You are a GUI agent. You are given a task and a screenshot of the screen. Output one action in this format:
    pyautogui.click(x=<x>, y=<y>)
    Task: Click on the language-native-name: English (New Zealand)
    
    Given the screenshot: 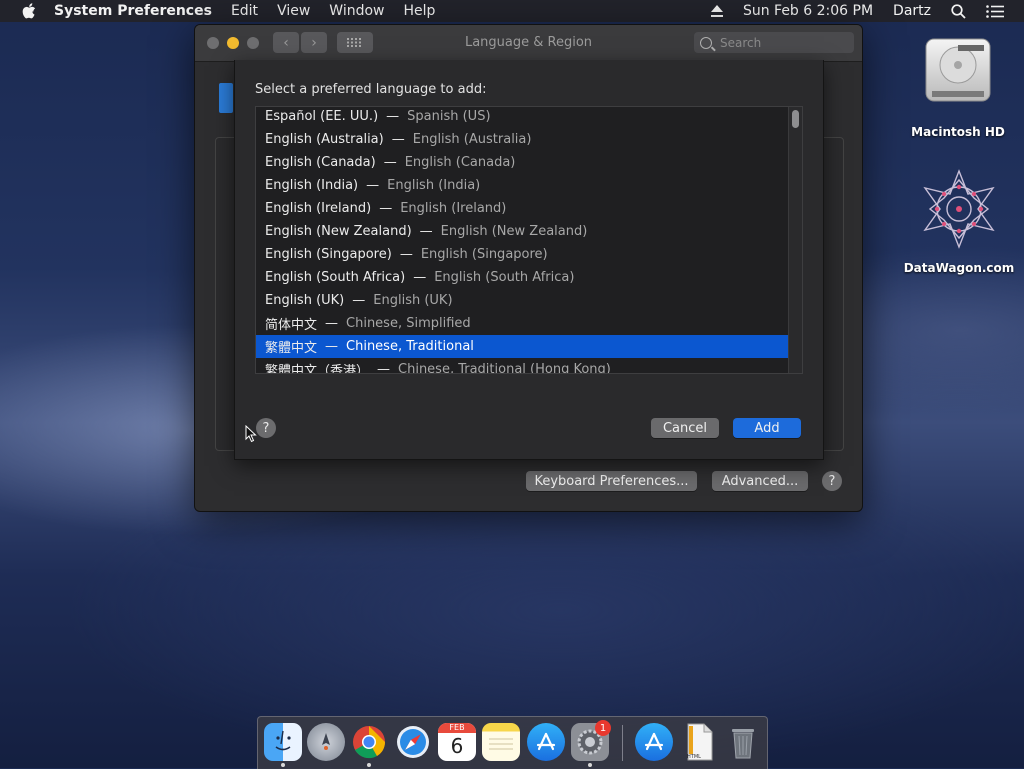 What is the action you would take?
    pyautogui.click(x=338, y=231)
    